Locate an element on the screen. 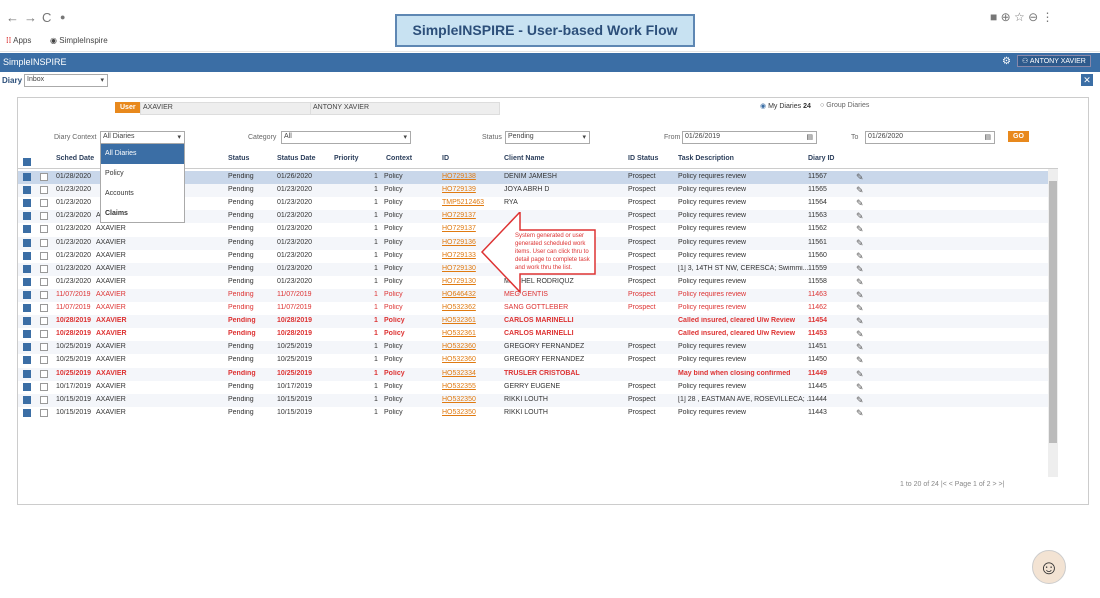 This screenshot has height=598, width=1100. col-context: Context is located at coordinates (399, 162).